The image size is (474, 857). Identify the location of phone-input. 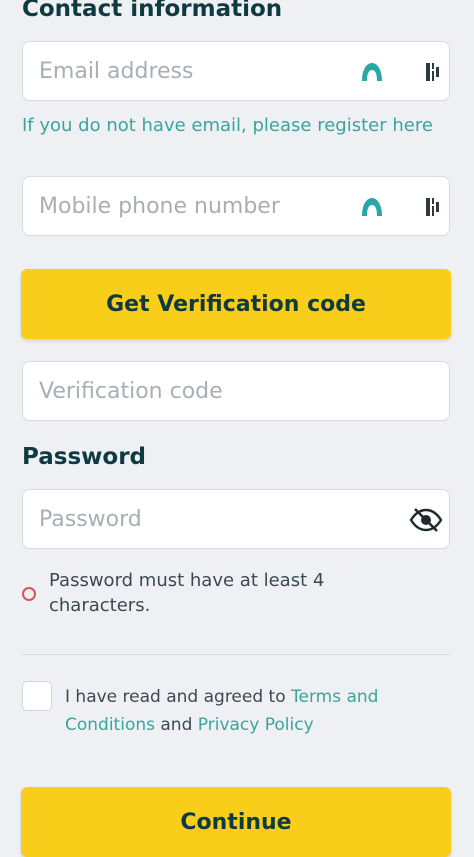
(236, 206).